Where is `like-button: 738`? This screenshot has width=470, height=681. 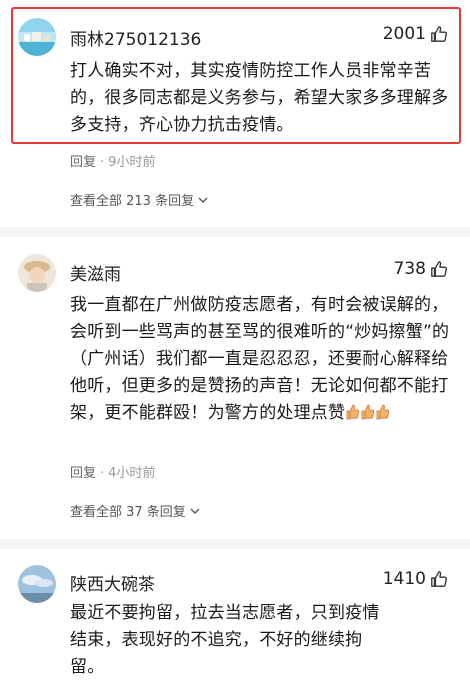
like-button: 738 is located at coordinates (421, 269).